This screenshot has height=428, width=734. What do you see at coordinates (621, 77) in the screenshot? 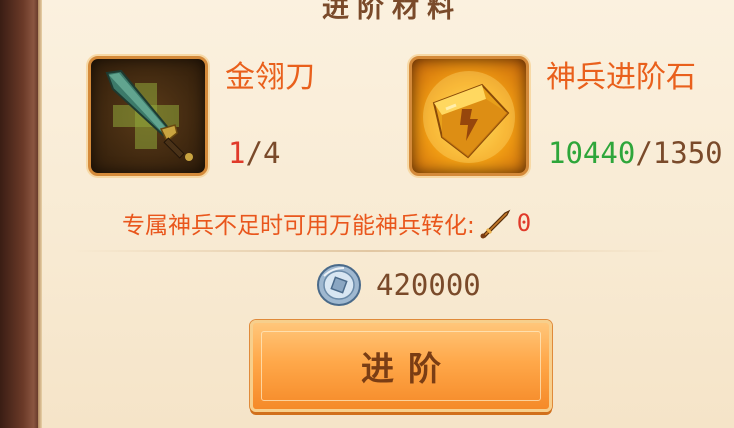
I see `material-name-stone: 神兵进阶石` at bounding box center [621, 77].